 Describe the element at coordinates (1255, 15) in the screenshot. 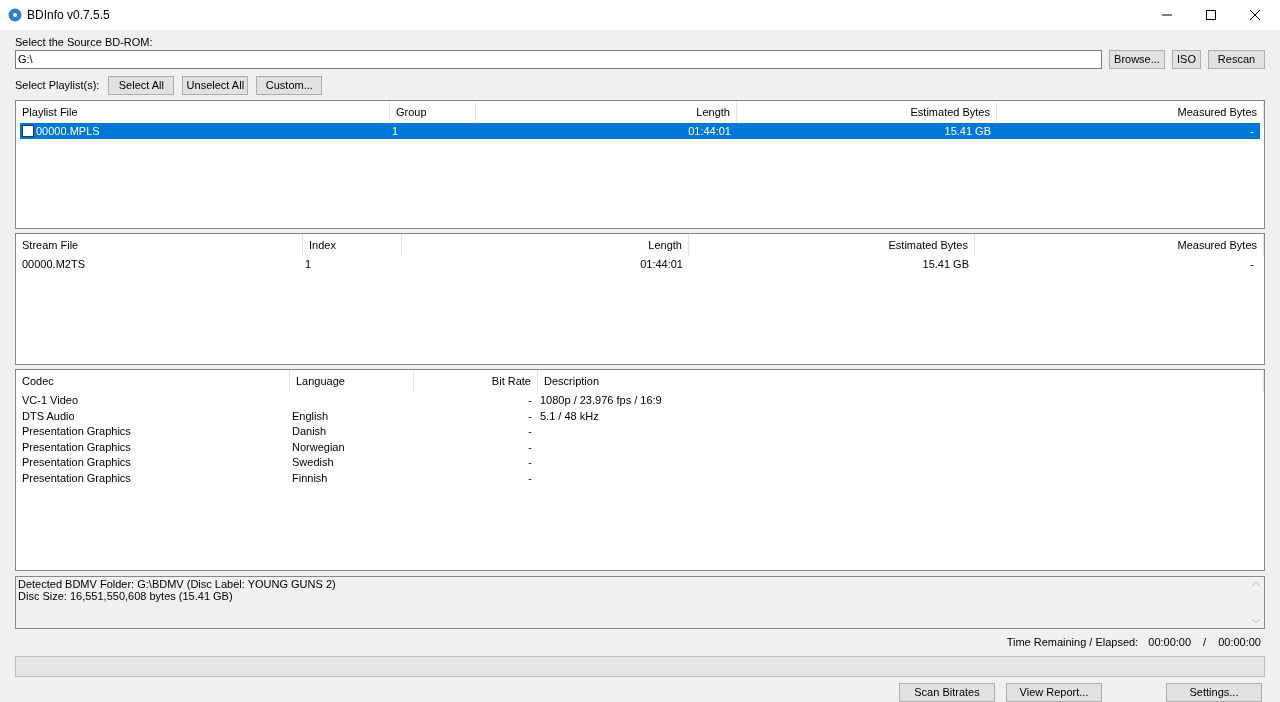

I see `close-icon` at that location.